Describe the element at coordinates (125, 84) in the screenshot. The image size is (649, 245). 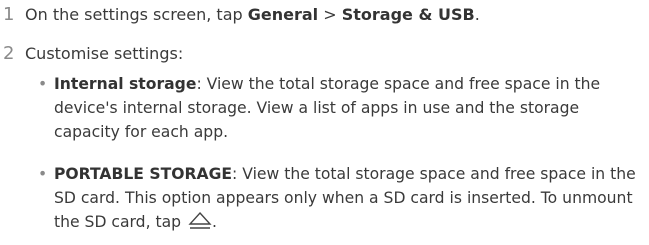
I see `bullet-title: Internal storage` at that location.